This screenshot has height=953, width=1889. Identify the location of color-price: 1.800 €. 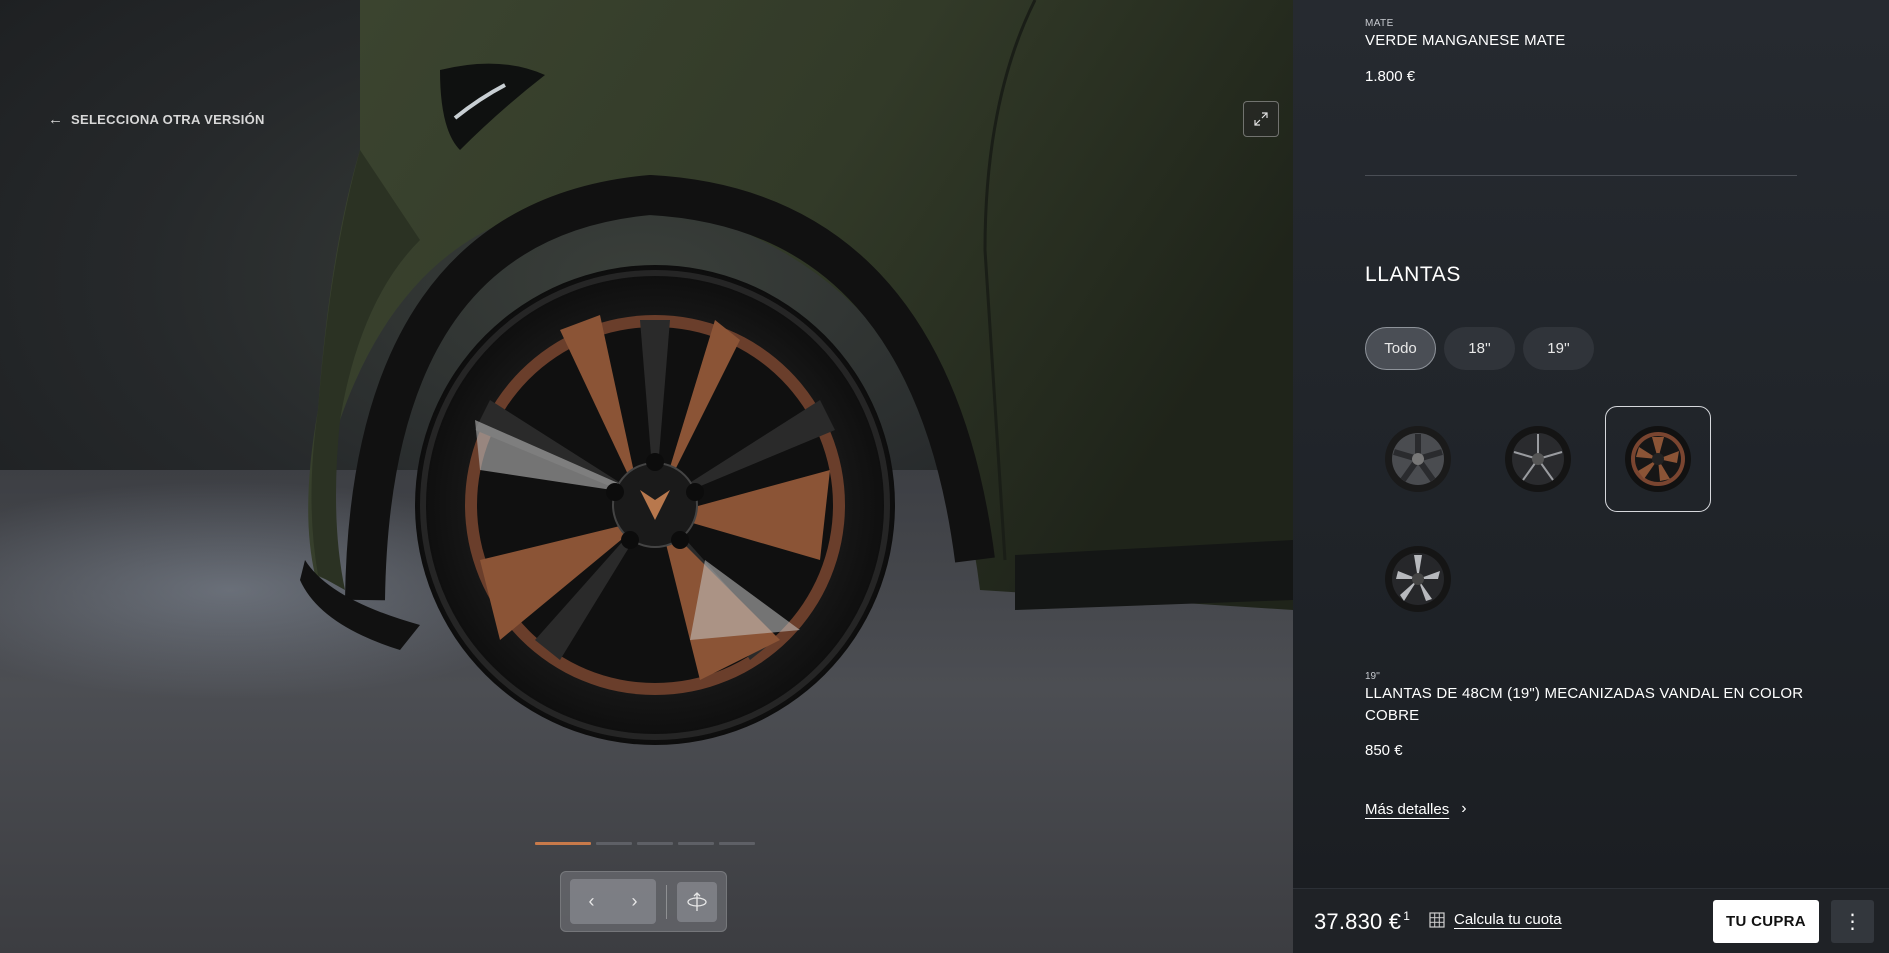
(1390, 76).